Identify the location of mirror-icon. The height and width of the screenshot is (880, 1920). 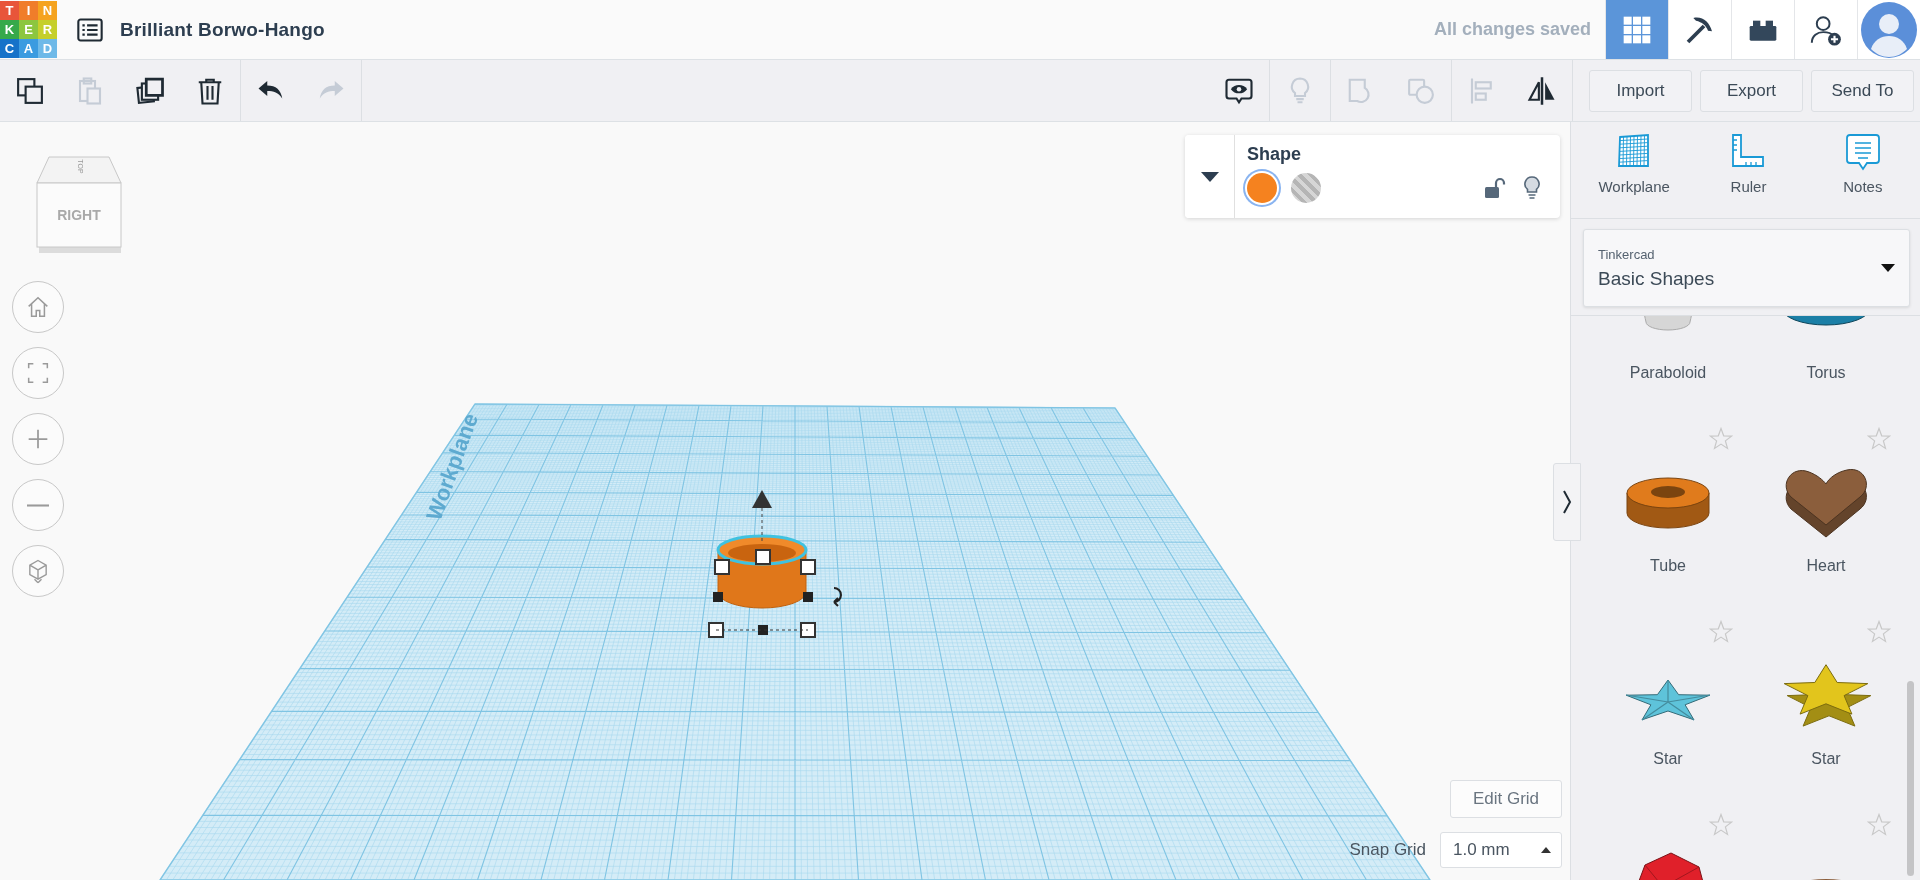
(1542, 90).